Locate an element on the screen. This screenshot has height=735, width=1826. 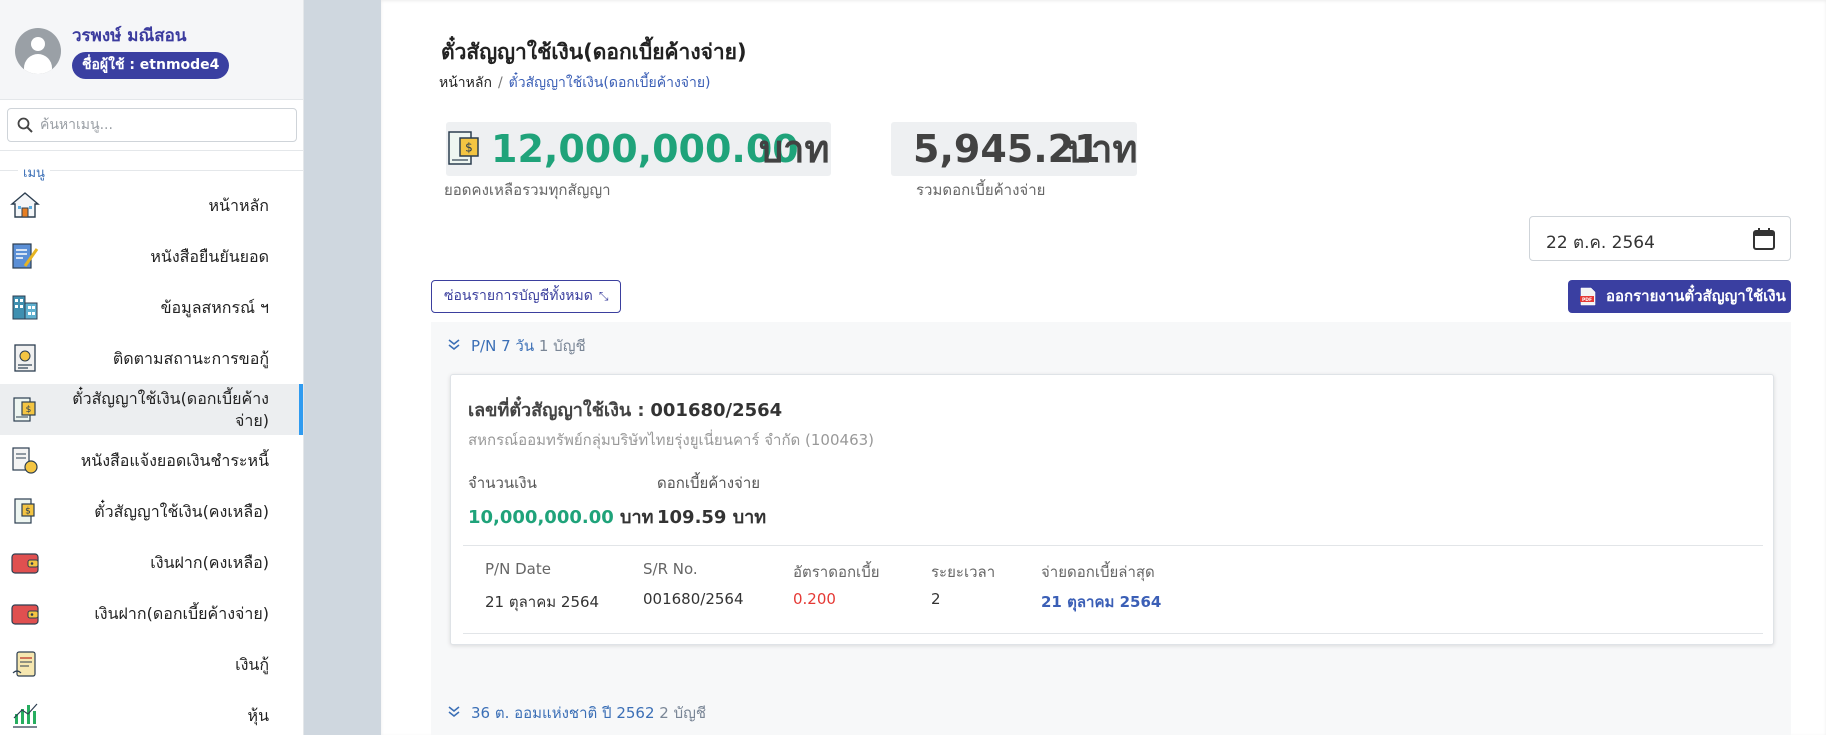
sidebar-item-promissory-balance: $ ตั๋วสัญญาใช้เงิน(คงเหลือ) is located at coordinates (151, 511).